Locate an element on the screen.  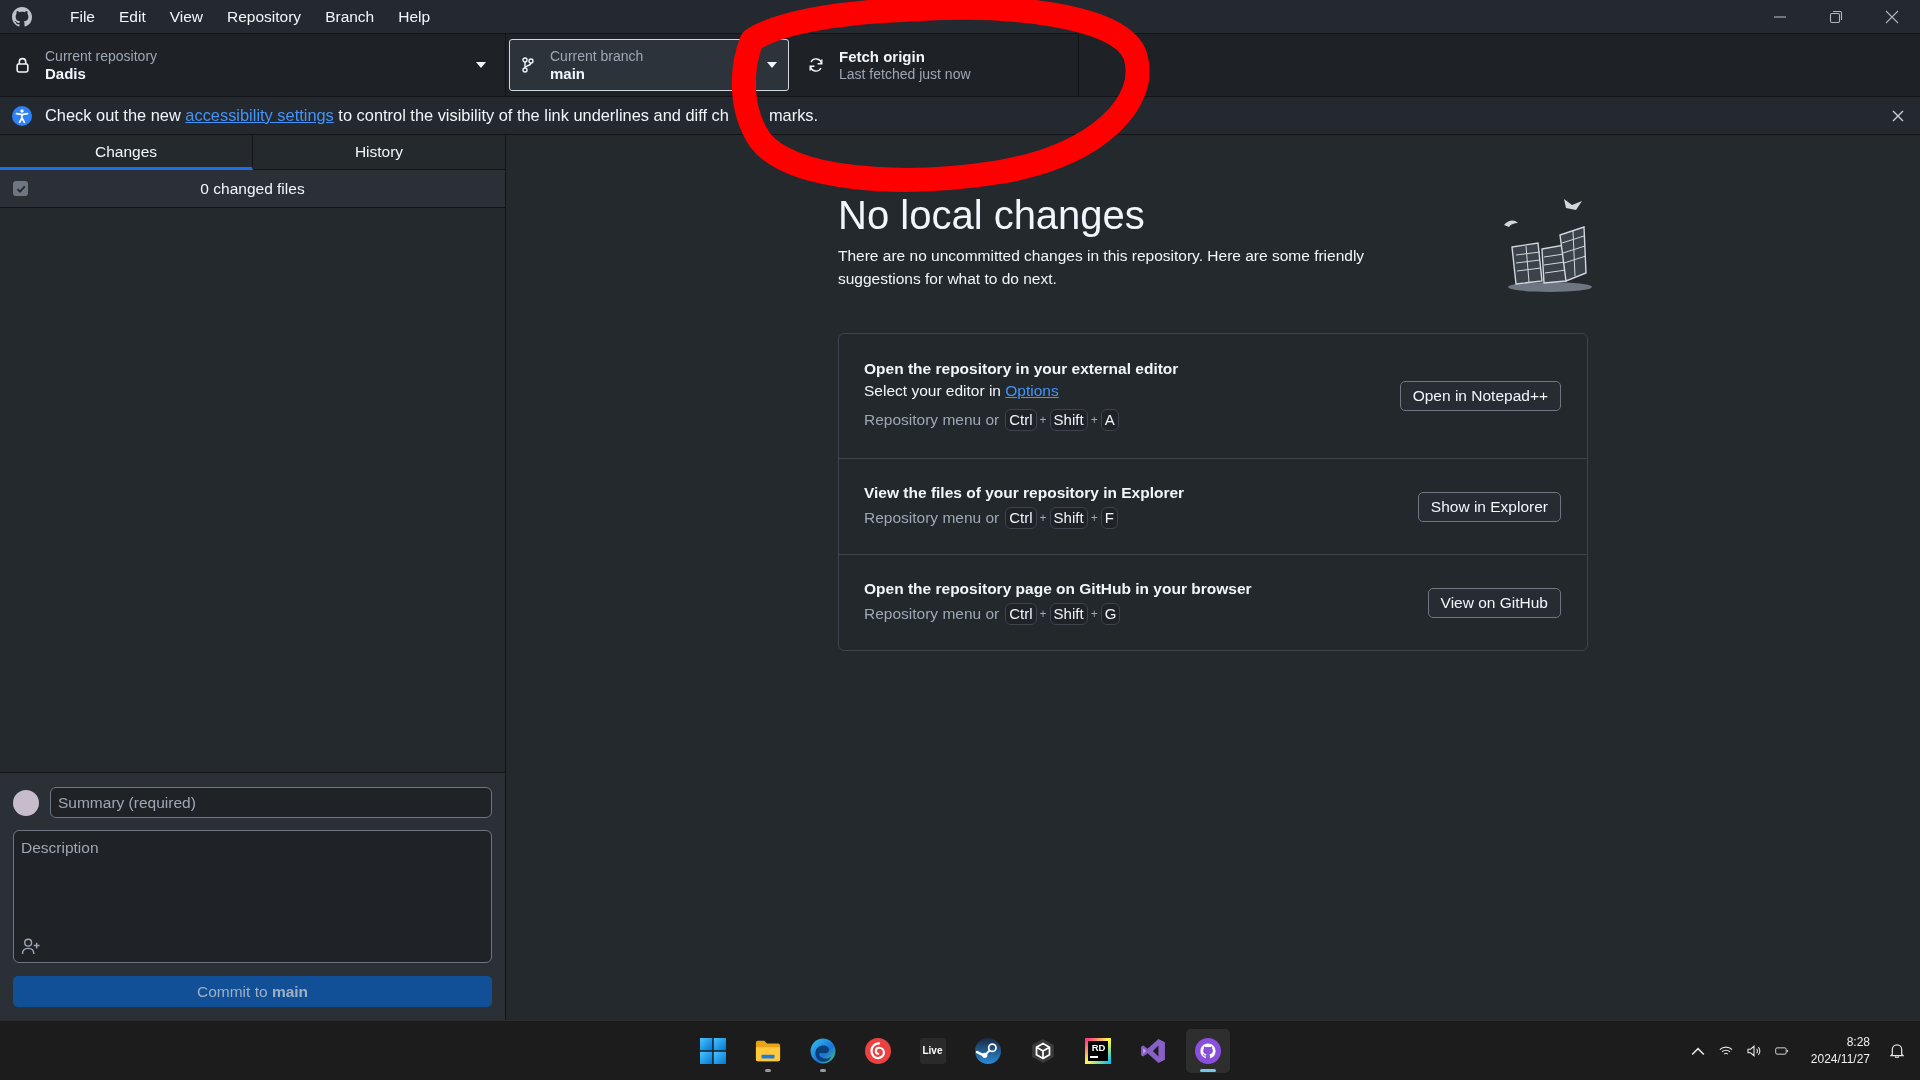
swirl-icon is located at coordinates (822, 1050).